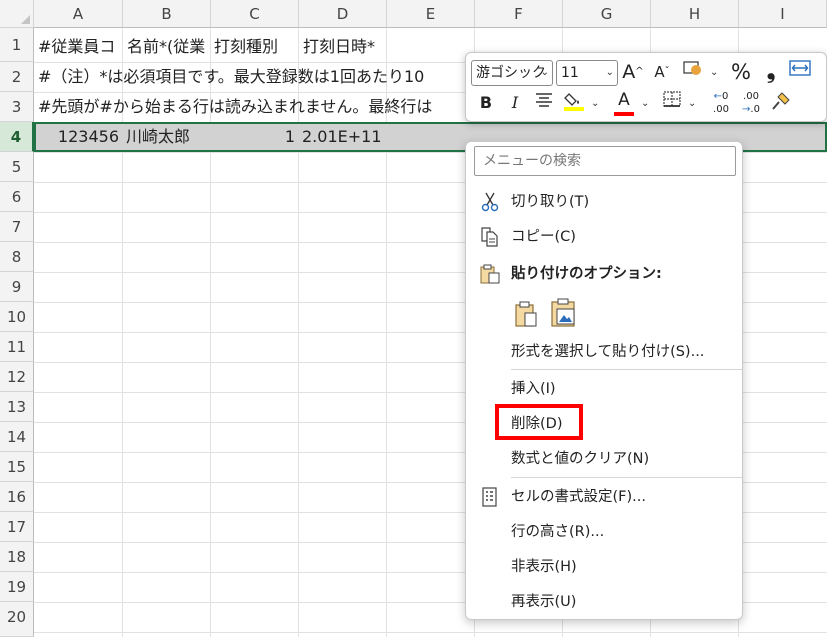  What do you see at coordinates (342, 137) in the screenshot?
I see `cell-d4: 2.01E+11` at bounding box center [342, 137].